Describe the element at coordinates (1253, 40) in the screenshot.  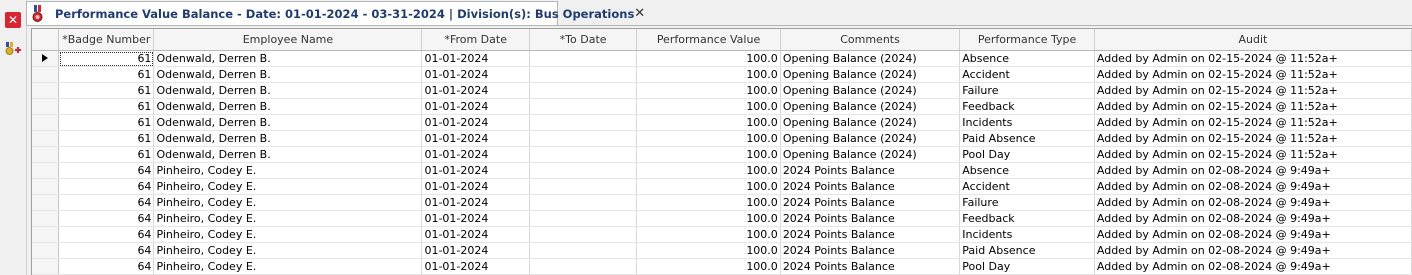
I see `column-header-audit: Audit` at that location.